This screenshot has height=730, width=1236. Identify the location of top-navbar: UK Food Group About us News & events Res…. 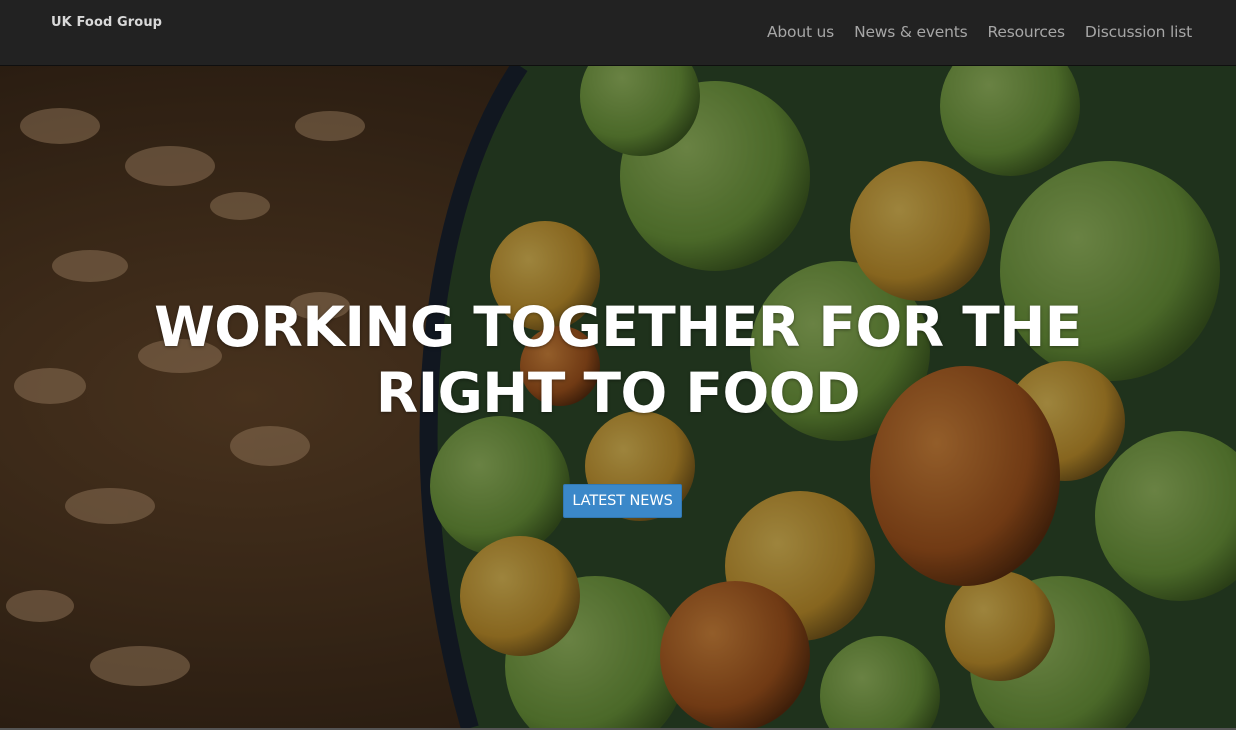
(618, 33).